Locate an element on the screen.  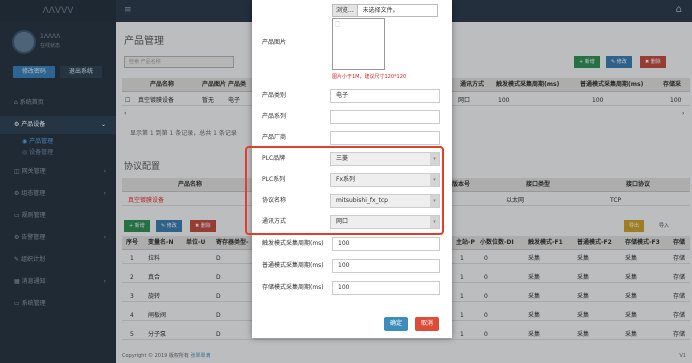
image-label: 产品图片 is located at coordinates (274, 42).